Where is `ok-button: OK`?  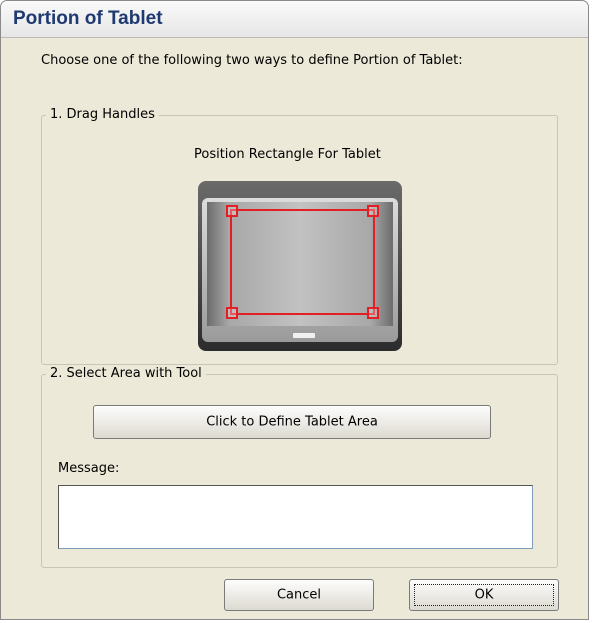
ok-button: OK is located at coordinates (484, 595).